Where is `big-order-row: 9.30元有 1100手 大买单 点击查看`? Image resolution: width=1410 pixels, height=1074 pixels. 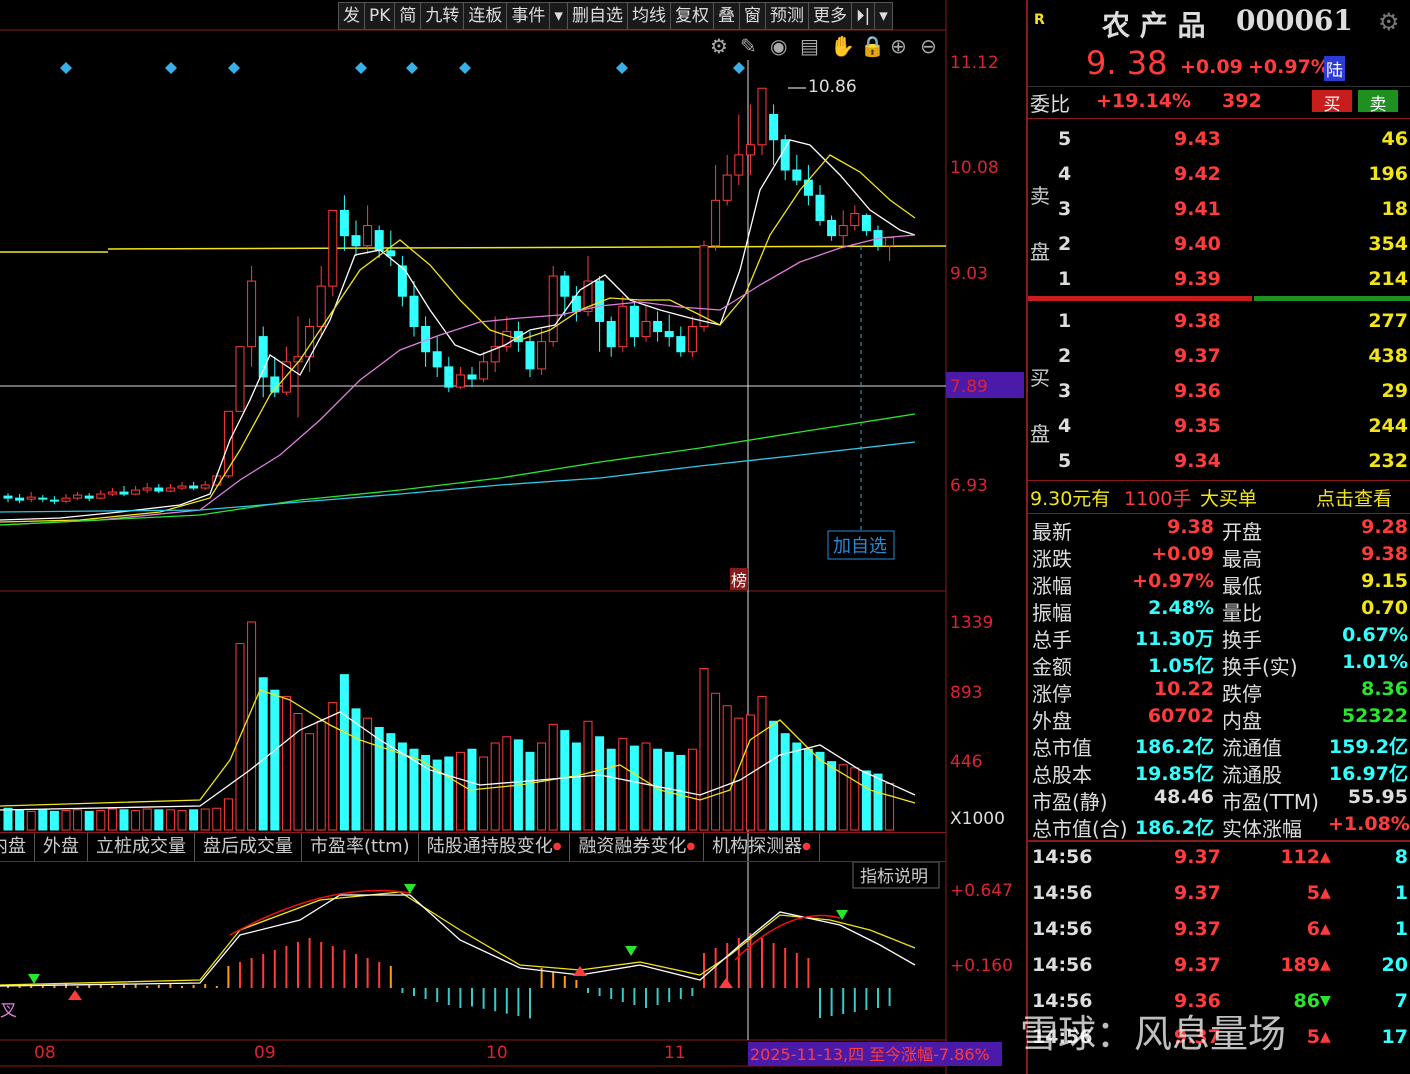 big-order-row: 9.30元有 1100手 大买单 点击查看 is located at coordinates (1219, 497).